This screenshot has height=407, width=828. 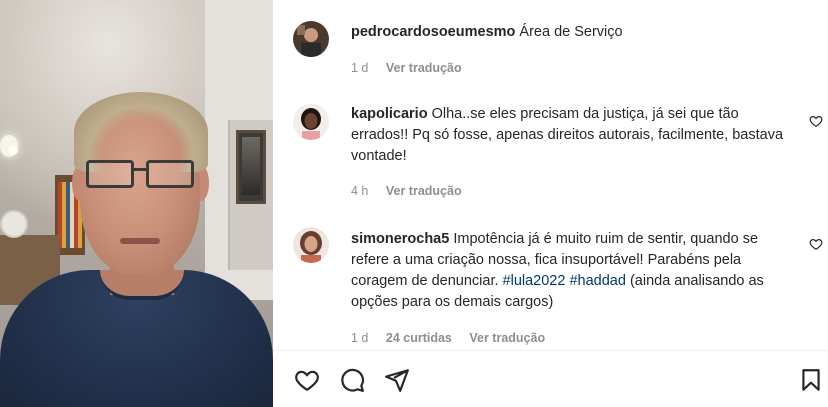 I want to click on bookmark-icon, so click(x=811, y=380).